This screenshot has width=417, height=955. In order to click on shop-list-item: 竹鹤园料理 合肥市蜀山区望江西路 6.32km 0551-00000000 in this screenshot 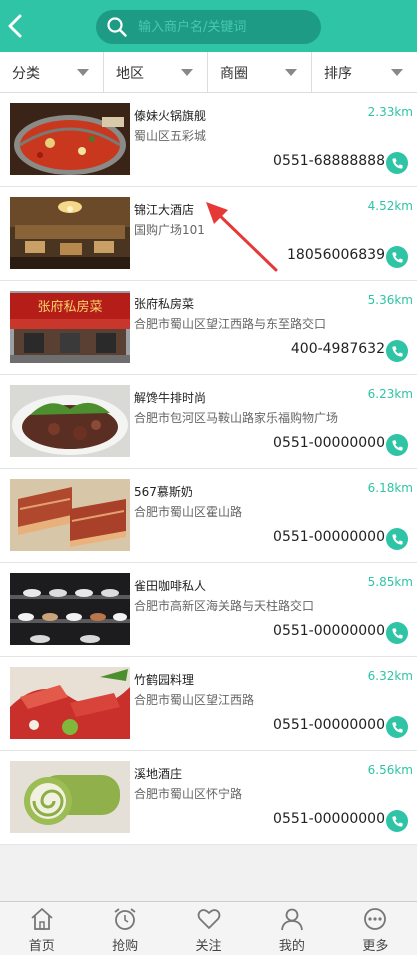, I will do `click(208, 704)`.